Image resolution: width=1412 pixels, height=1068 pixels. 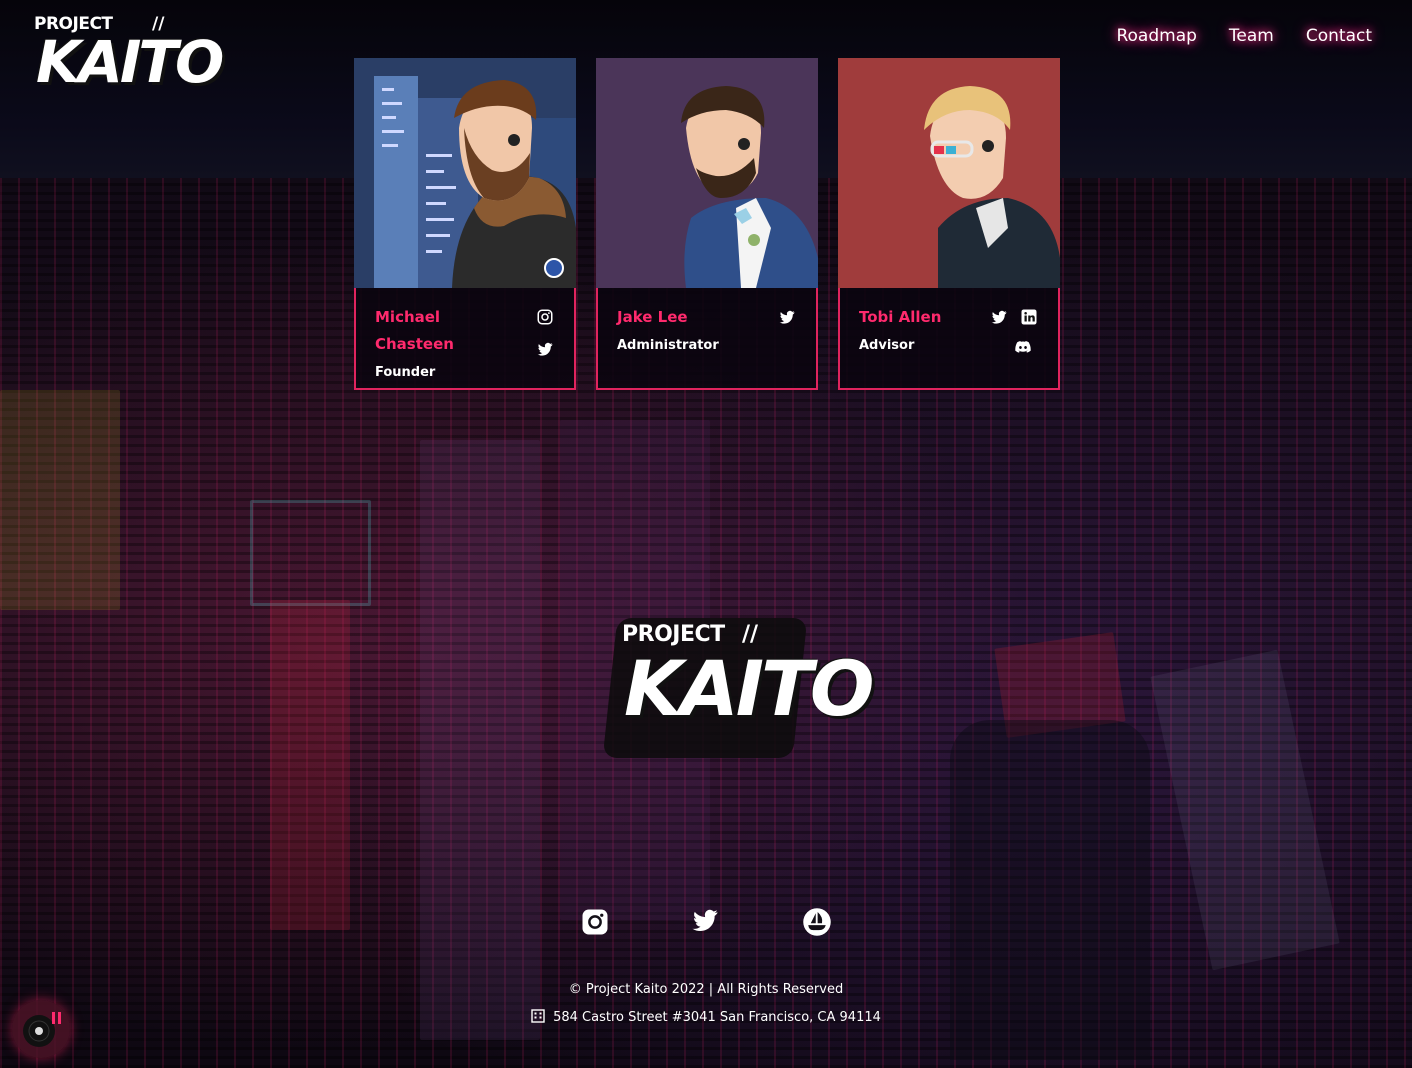 I want to click on member-name-text: Jake Lee, so click(x=652, y=317).